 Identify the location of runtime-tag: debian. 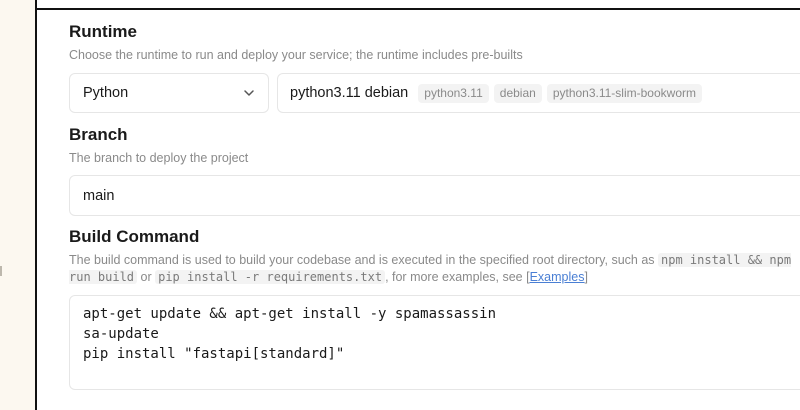
(517, 93).